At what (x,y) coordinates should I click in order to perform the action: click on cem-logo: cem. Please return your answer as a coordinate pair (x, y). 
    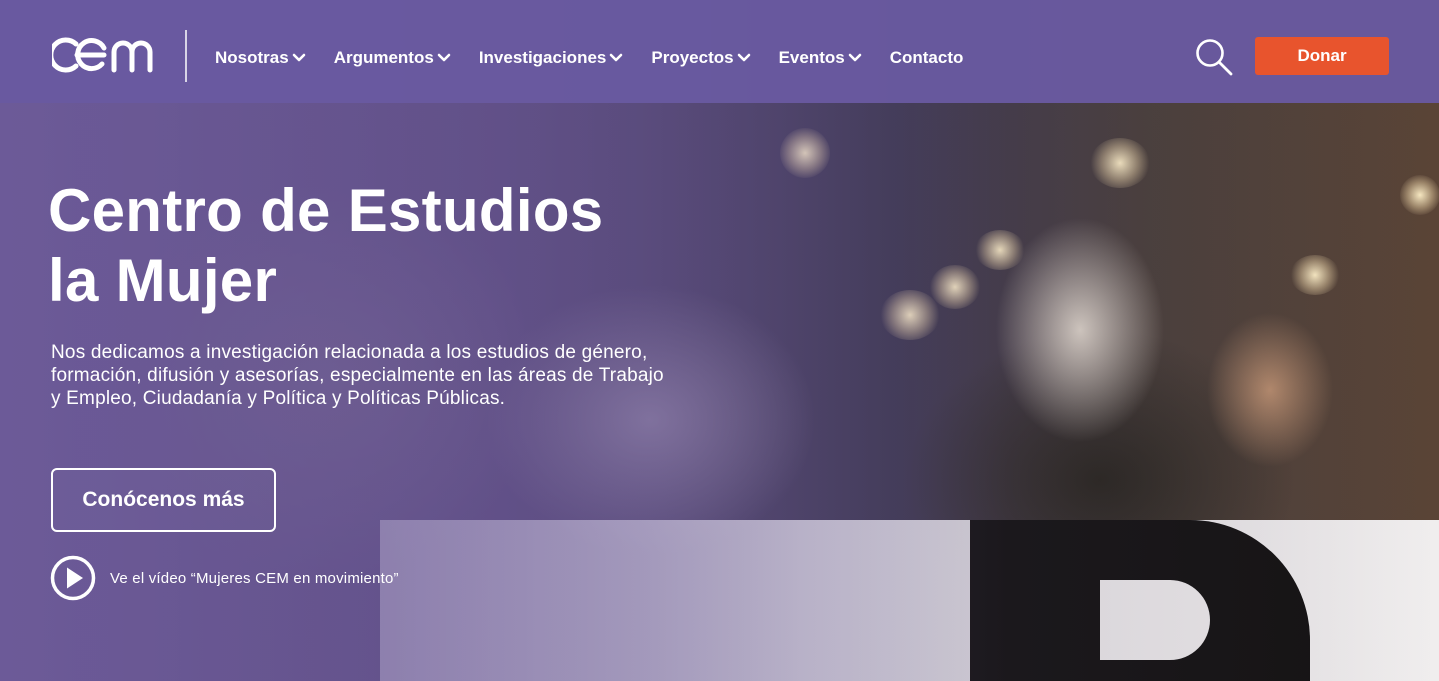
    Looking at the image, I should click on (106, 55).